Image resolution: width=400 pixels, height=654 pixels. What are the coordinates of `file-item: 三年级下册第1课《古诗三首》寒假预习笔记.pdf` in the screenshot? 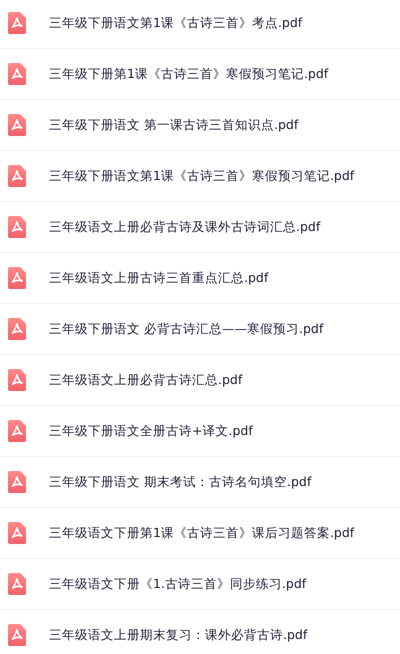 It's located at (200, 74).